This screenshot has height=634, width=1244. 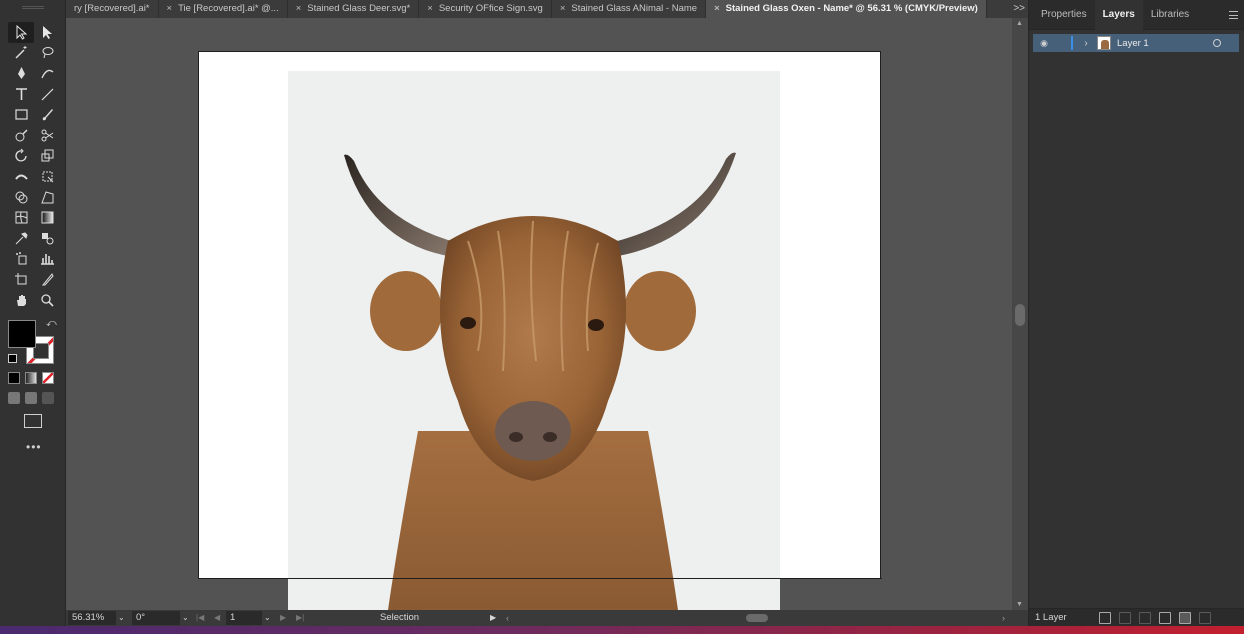 What do you see at coordinates (507, 618) in the screenshot?
I see `scroll-left-icon: ‹` at bounding box center [507, 618].